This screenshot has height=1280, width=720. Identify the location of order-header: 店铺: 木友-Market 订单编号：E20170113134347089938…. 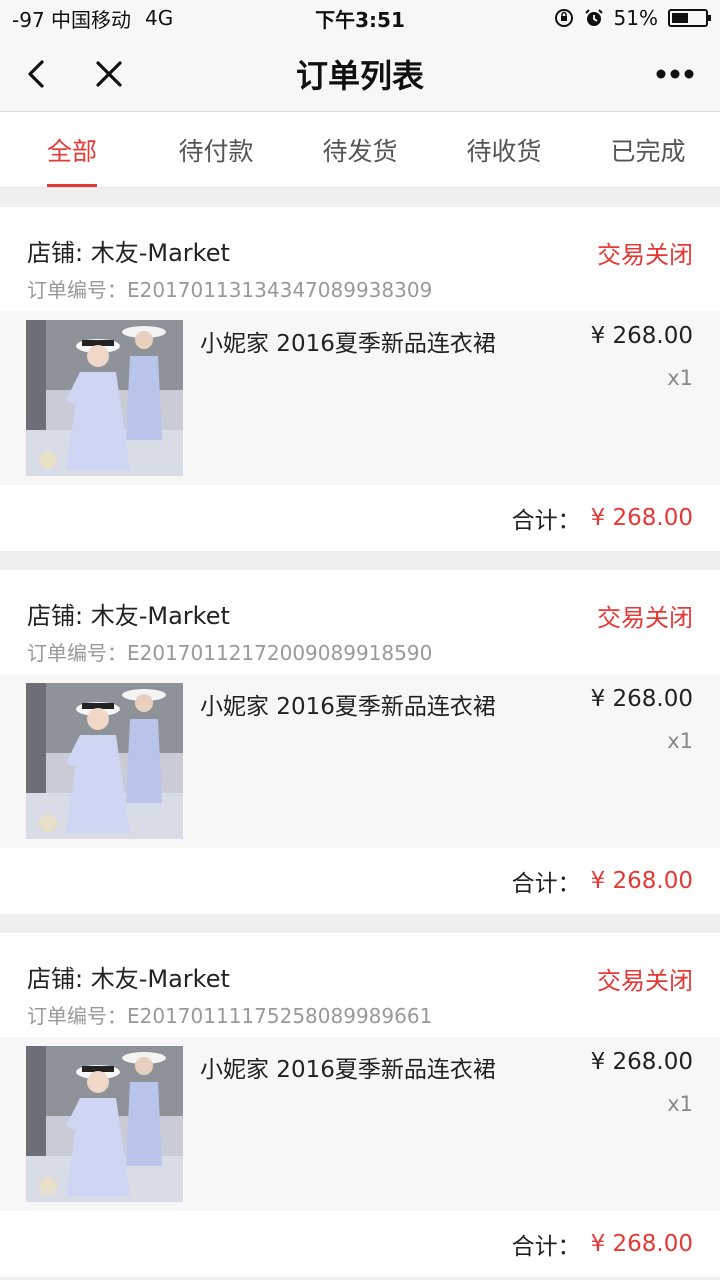
(360, 259).